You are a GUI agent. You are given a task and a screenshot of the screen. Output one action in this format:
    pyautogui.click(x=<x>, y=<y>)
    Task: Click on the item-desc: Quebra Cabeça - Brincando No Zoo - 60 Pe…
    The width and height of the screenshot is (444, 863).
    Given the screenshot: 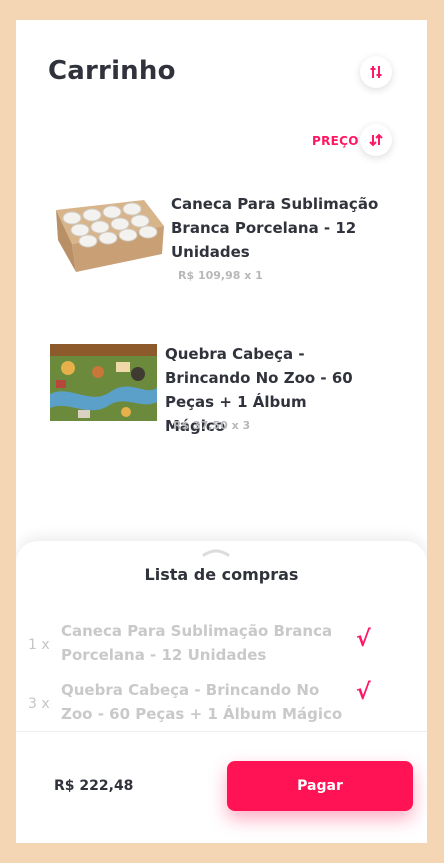 What is the action you would take?
    pyautogui.click(x=202, y=702)
    